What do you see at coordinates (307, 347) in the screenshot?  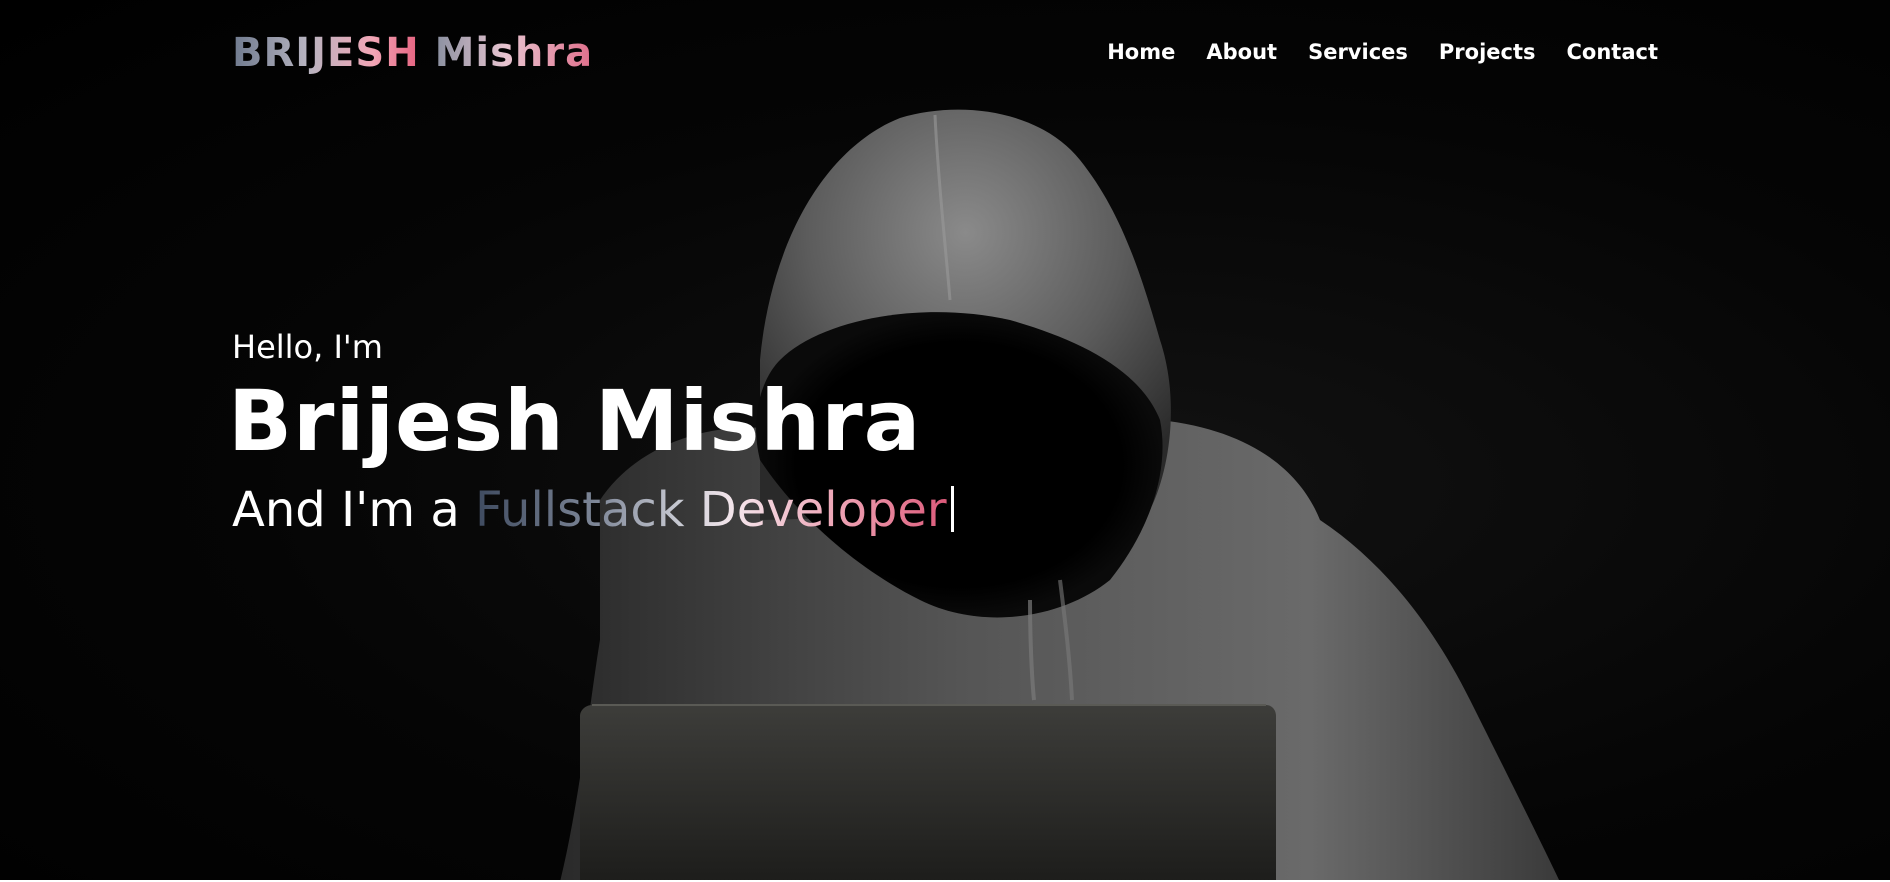 I see `hero-greeting: Hello, I'm` at bounding box center [307, 347].